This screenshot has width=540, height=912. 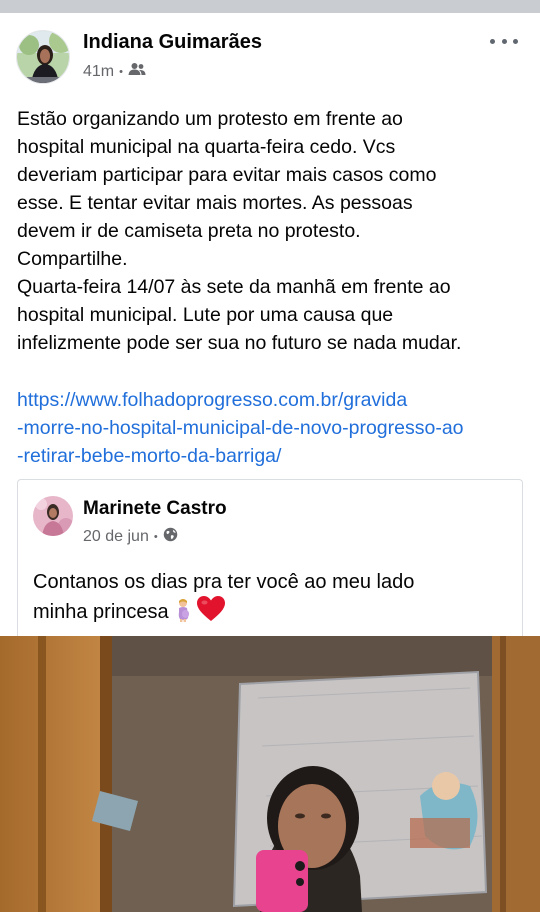 I want to click on post-text-line: devem ir de camiseta preta no protesto., so click(x=189, y=231).